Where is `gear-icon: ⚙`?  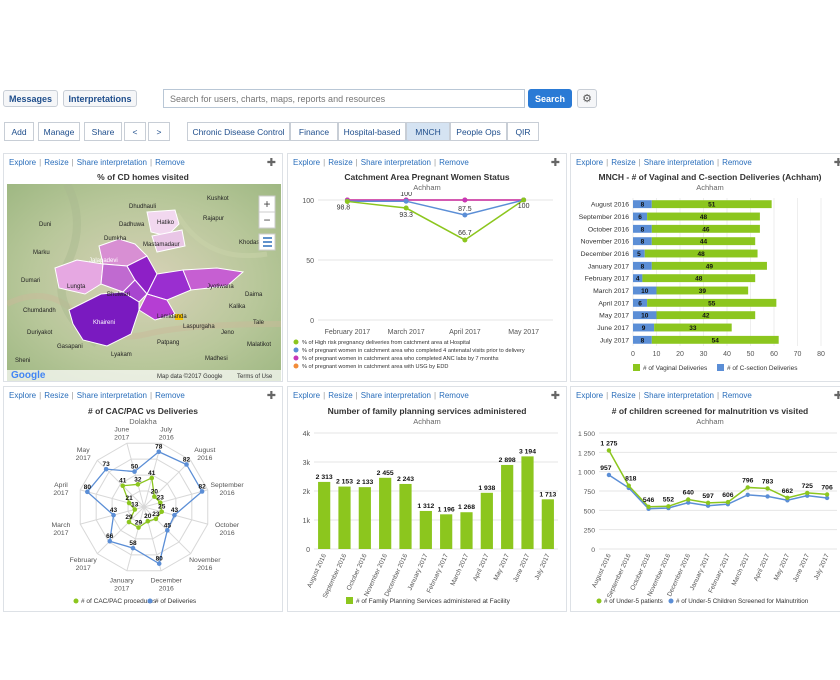 gear-icon: ⚙ is located at coordinates (587, 98).